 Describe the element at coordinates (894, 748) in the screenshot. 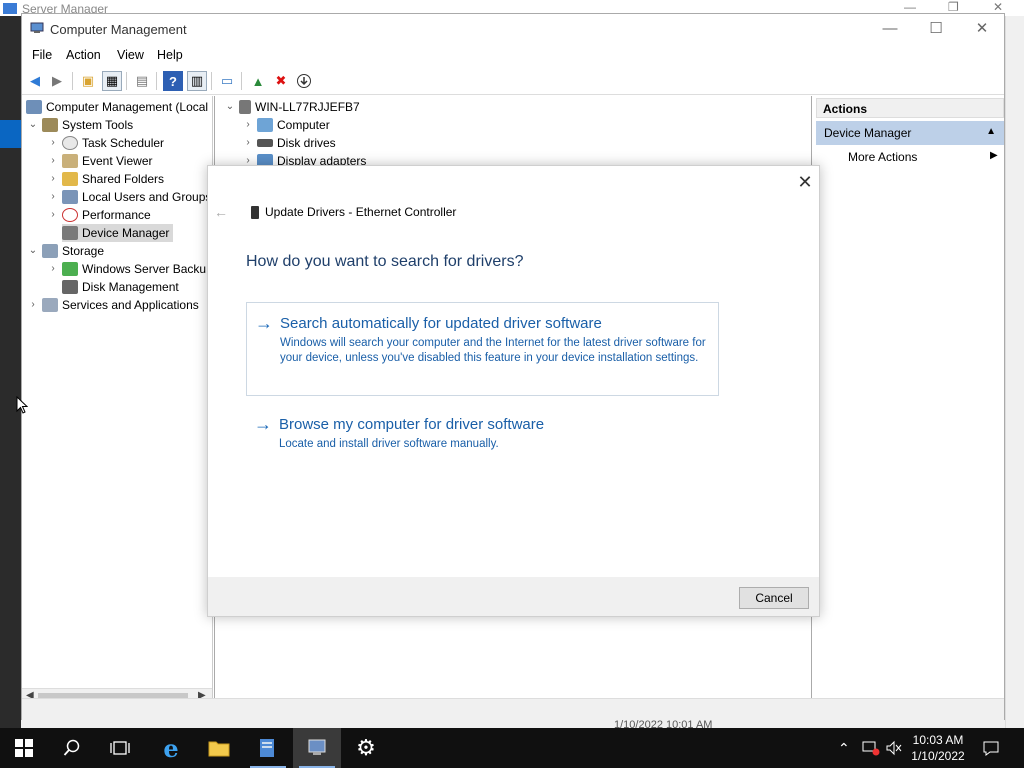

I see `volume-tray-icon` at that location.